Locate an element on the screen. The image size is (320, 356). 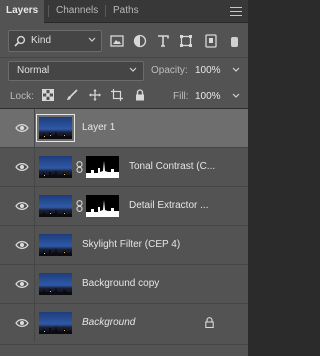
layer-row-background-copy: Background copy is located at coordinates (124, 284).